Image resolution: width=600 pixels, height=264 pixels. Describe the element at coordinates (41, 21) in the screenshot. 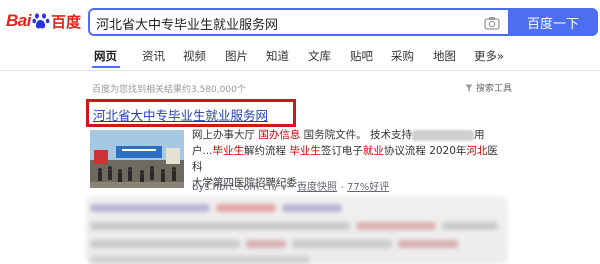

I see `paw-icon` at that location.